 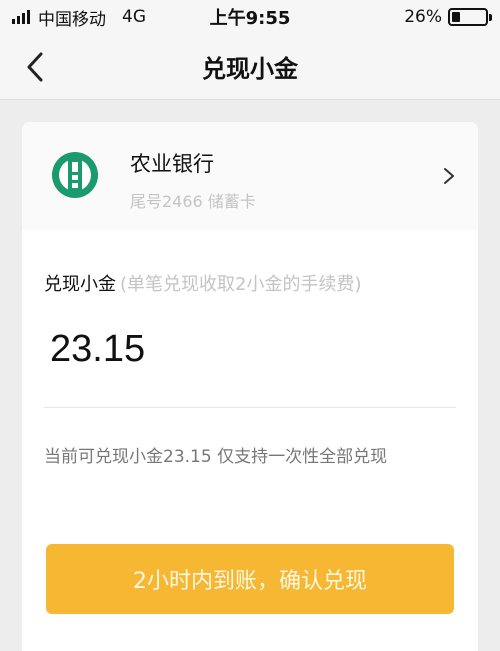 What do you see at coordinates (456, 17) in the screenshot?
I see `battery-fill` at bounding box center [456, 17].